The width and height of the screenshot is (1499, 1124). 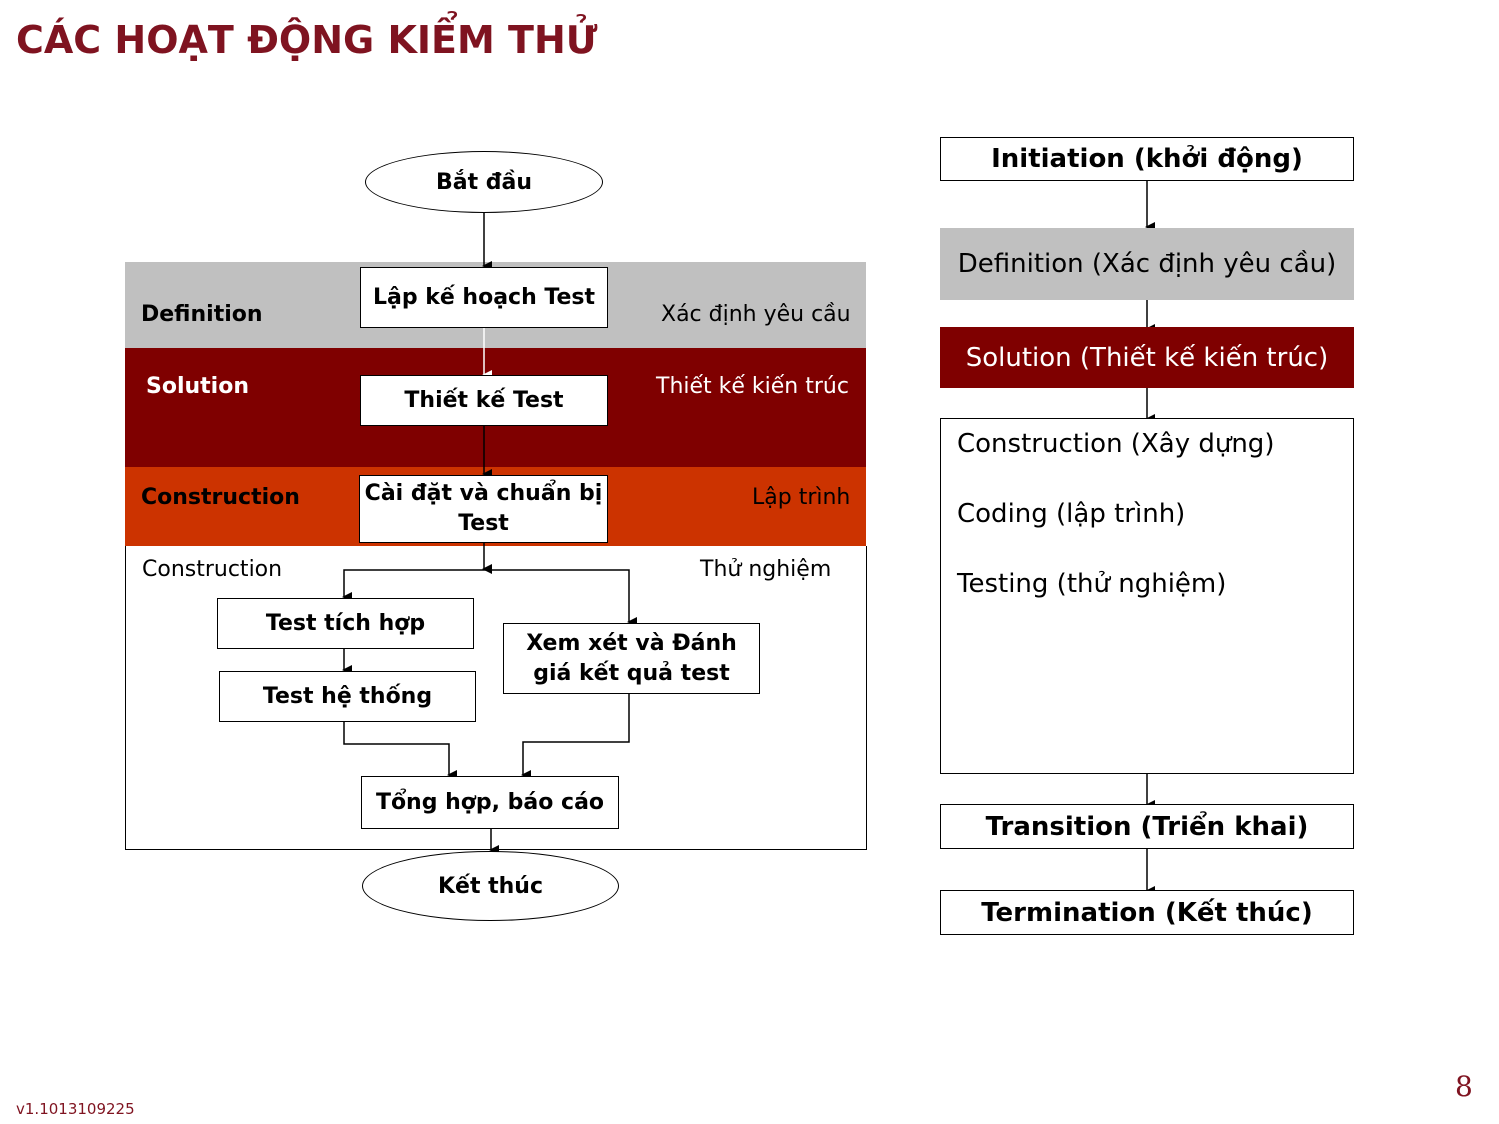 What do you see at coordinates (1071, 514) in the screenshot?
I see `construction-item: Coding (lập trình)` at bounding box center [1071, 514].